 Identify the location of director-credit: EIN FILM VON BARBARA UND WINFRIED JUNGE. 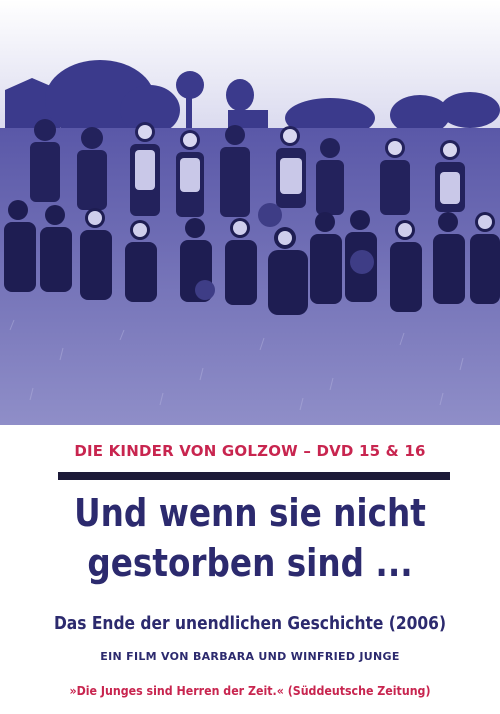
(250, 656).